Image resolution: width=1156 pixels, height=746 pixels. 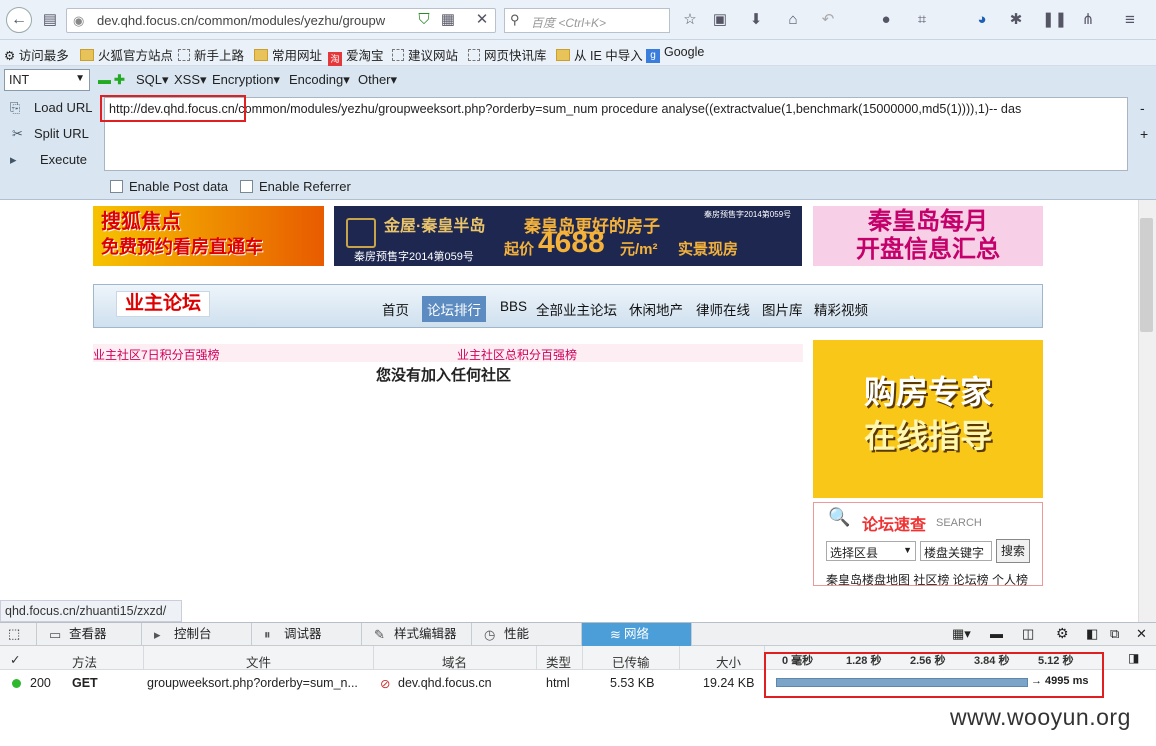 I want to click on firebug-icon: ◕, so click(x=982, y=20).